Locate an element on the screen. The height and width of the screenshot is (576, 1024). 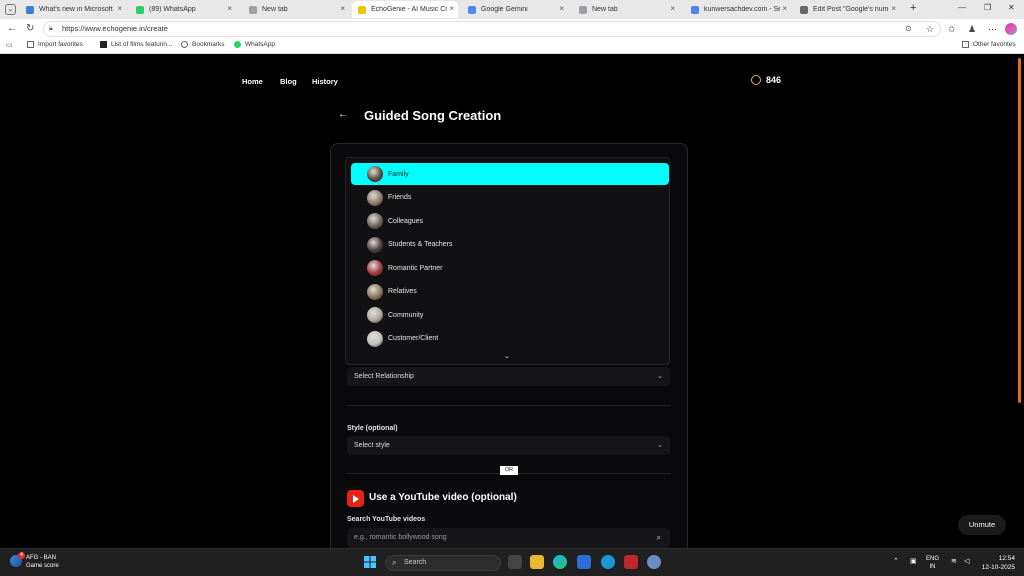
bookmark-import-favorites: Import favorites is located at coordinates (55, 44).